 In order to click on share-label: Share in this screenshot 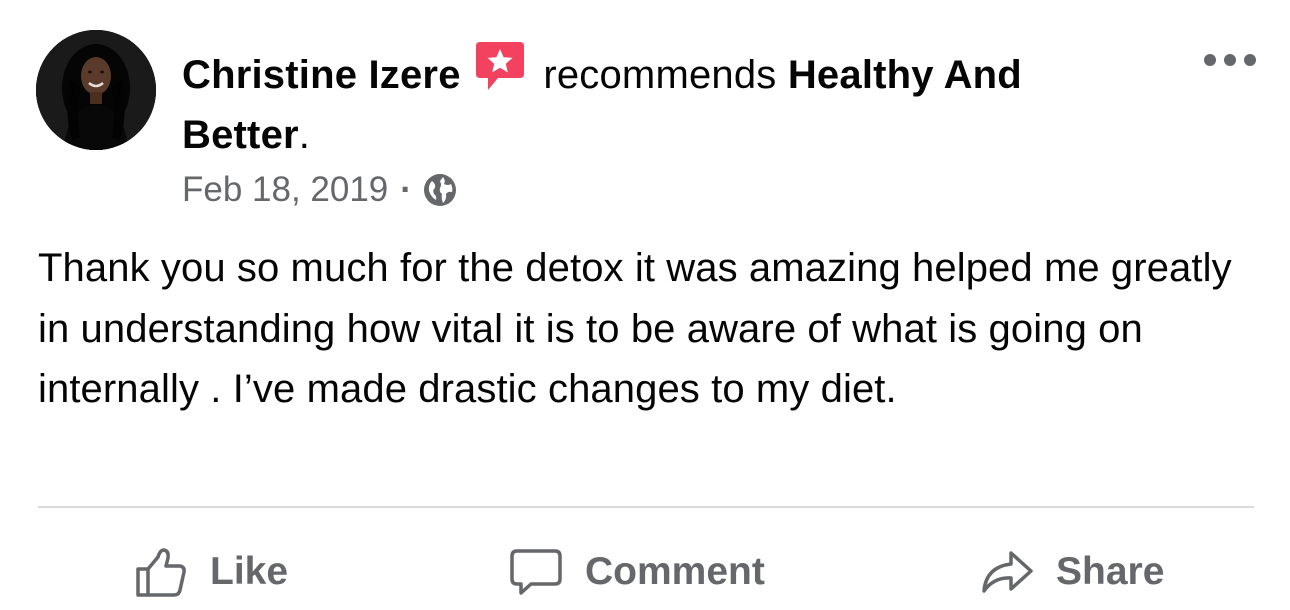, I will do `click(1110, 571)`.